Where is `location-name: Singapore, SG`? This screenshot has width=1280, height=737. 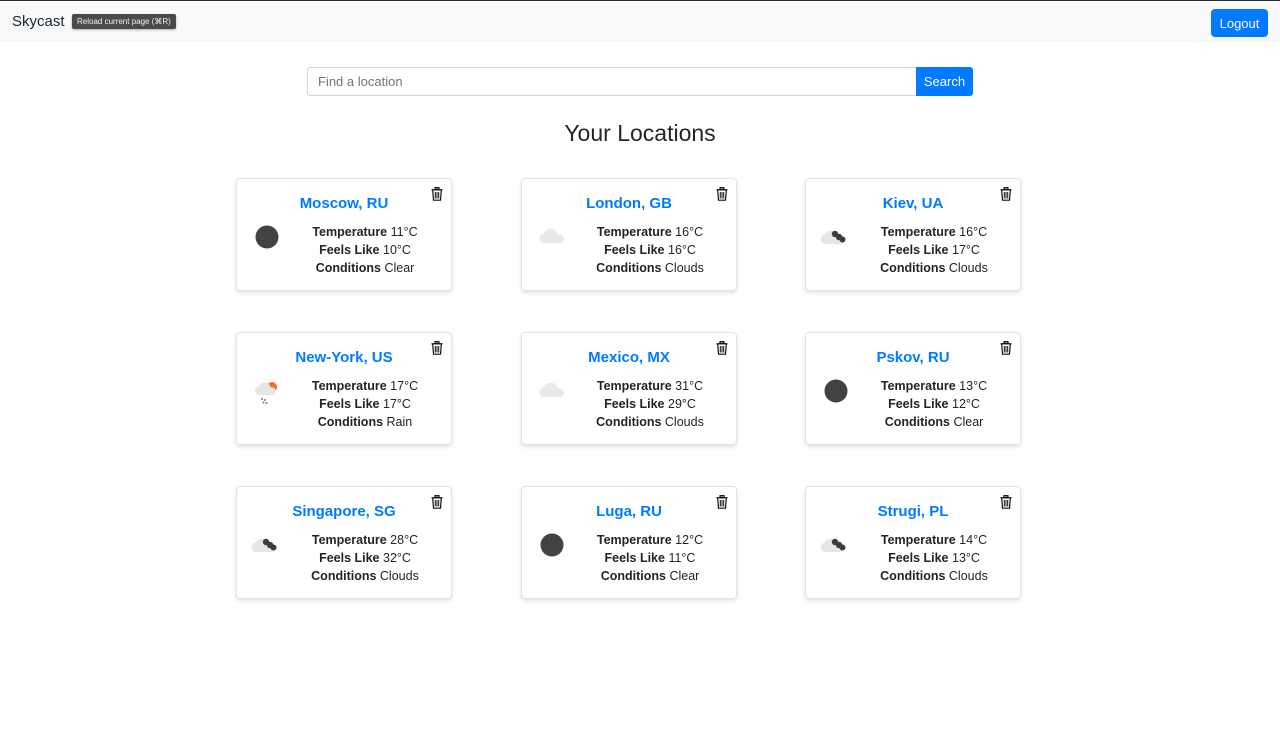
location-name: Singapore, SG is located at coordinates (344, 511).